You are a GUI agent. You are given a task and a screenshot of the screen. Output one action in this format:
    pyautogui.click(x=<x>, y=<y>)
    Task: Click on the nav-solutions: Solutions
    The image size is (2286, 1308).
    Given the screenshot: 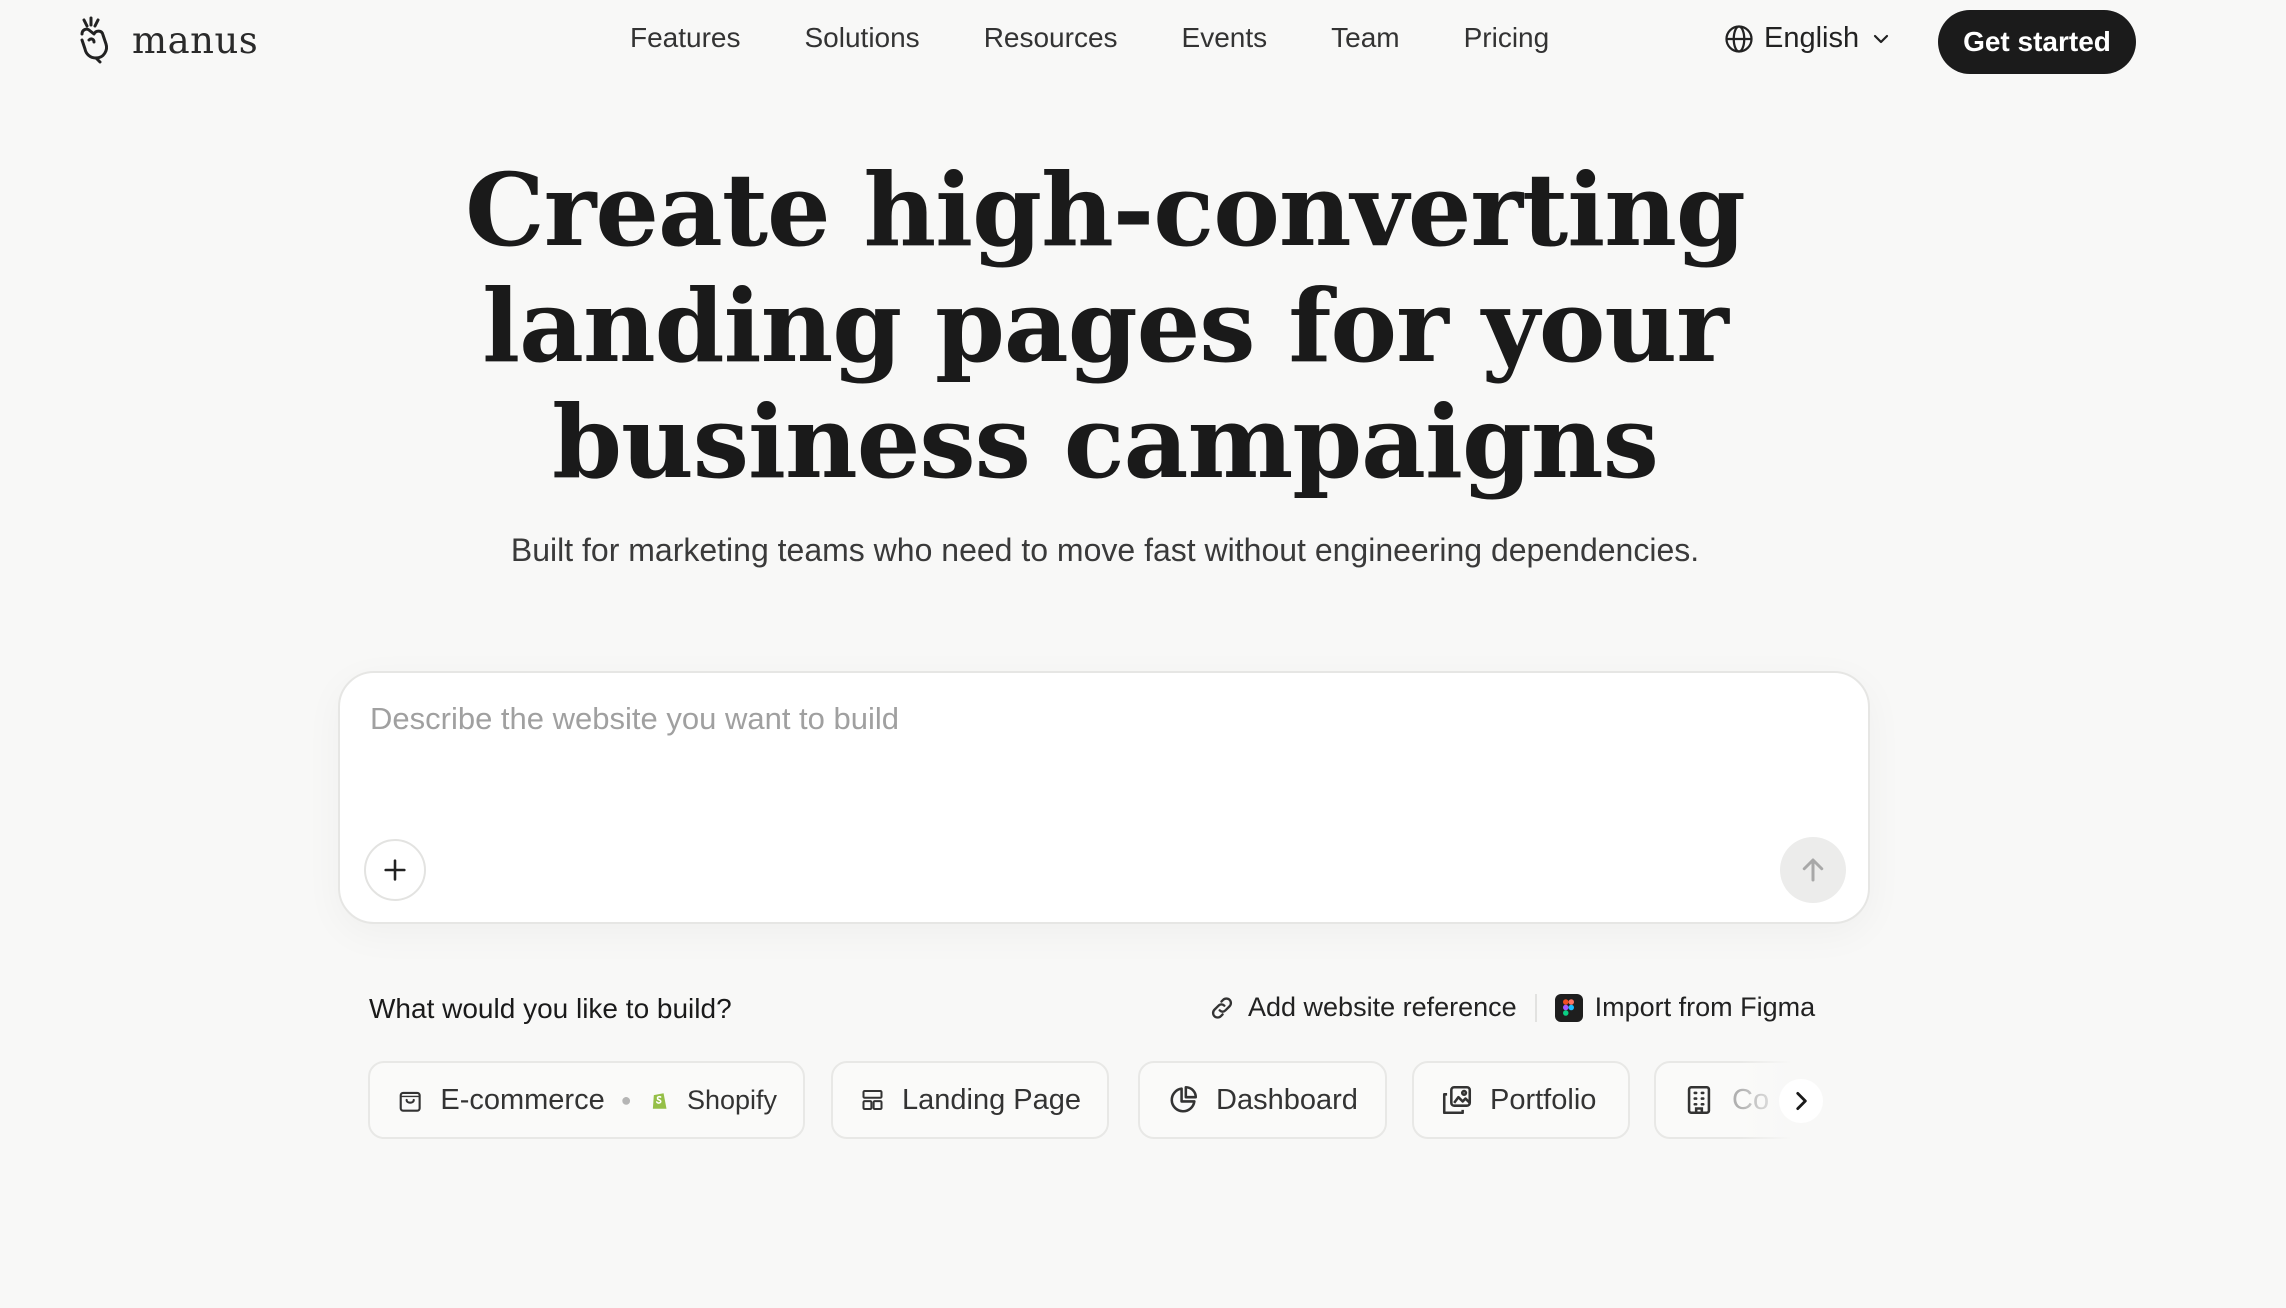 What is the action you would take?
    pyautogui.click(x=862, y=38)
    